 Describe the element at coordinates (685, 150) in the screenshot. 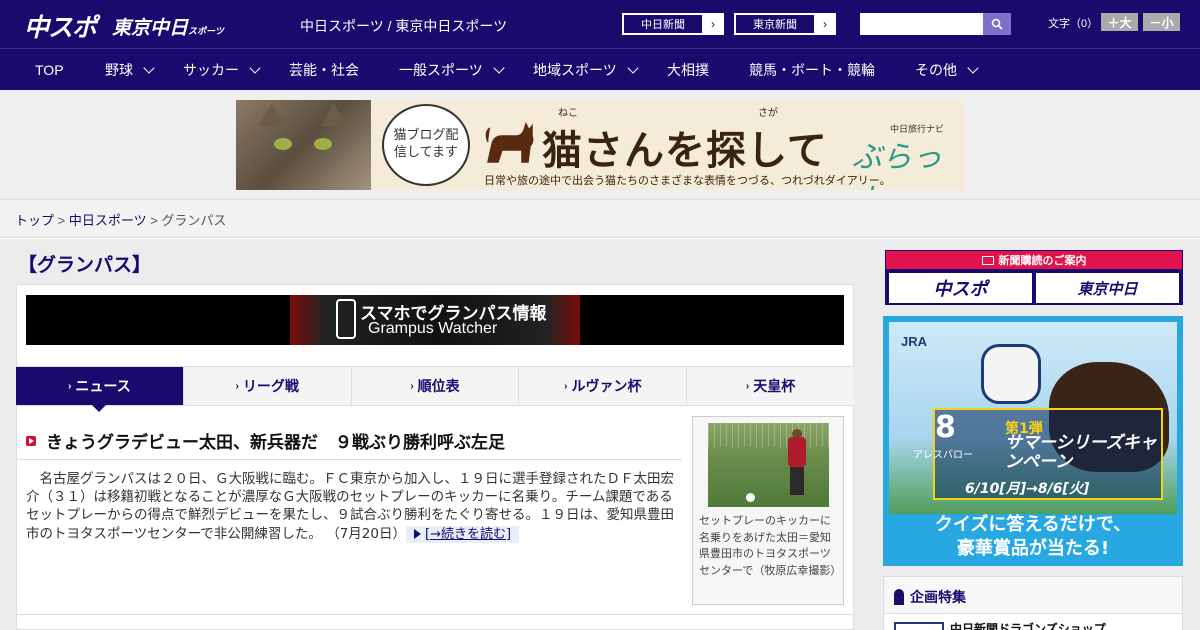

I see `ad-title: 猫さんを探して` at that location.